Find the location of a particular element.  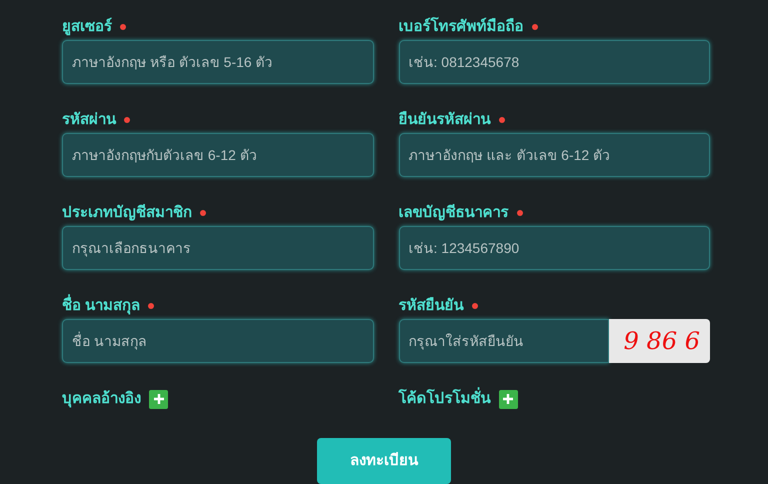

field-label: ยูสเซอร์ is located at coordinates (87, 27).